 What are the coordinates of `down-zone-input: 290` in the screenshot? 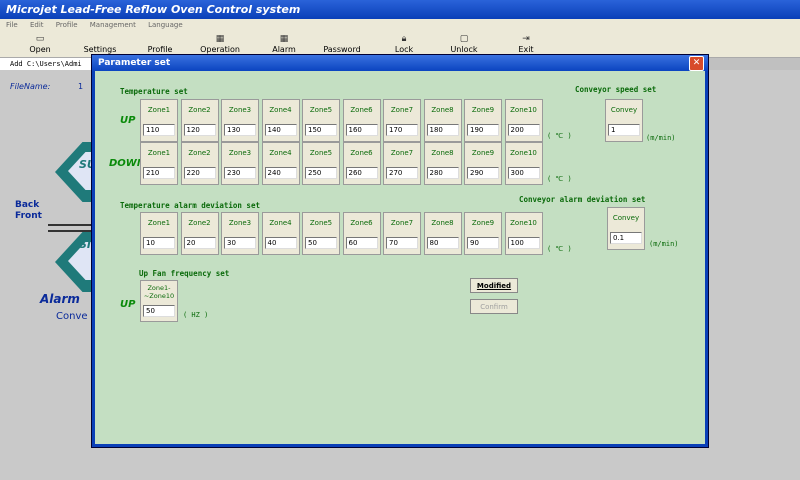 It's located at (483, 173).